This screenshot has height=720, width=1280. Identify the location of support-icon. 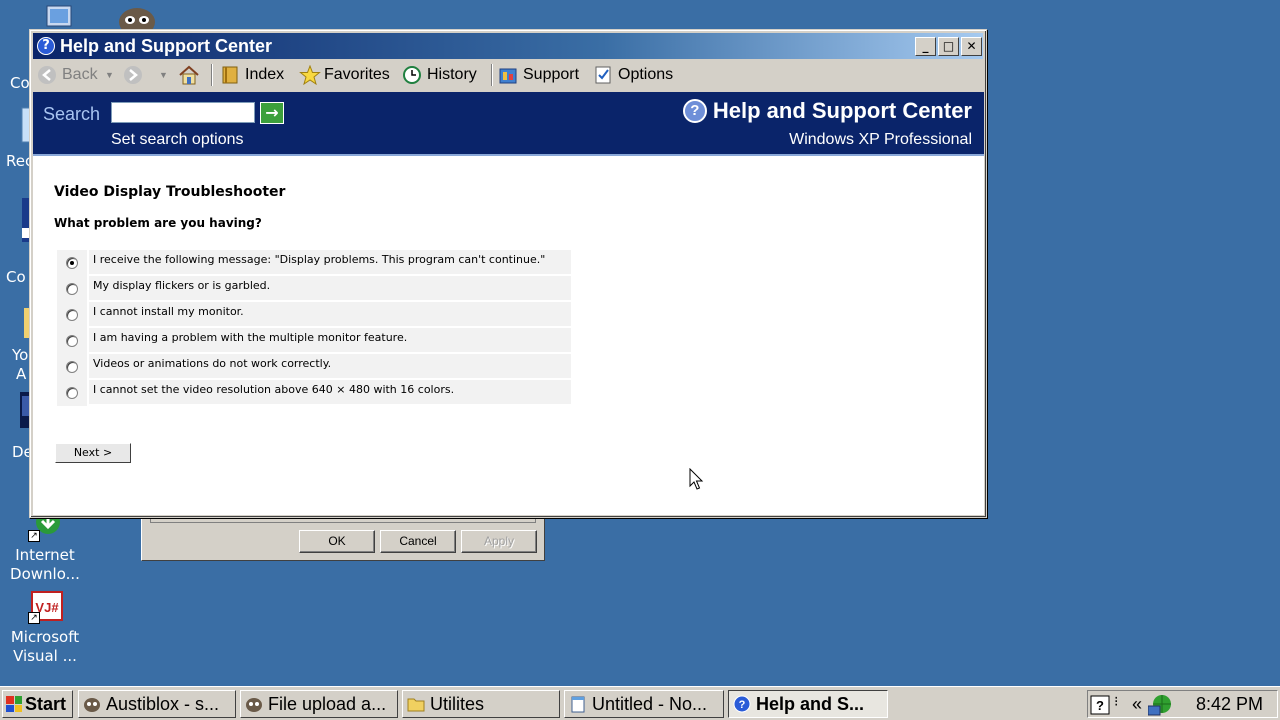
(508, 75).